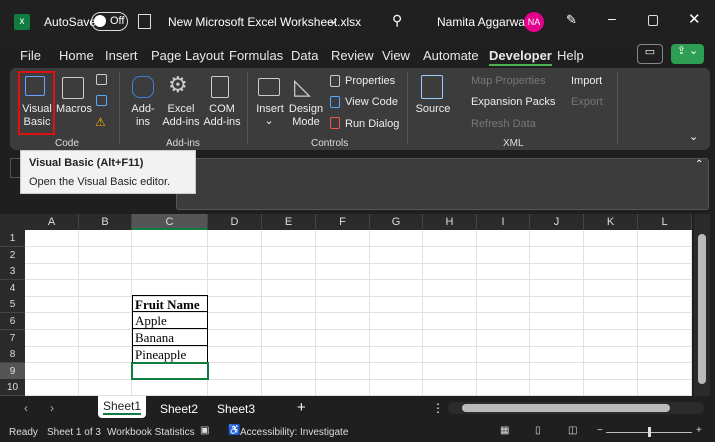 This screenshot has width=715, height=442. Describe the element at coordinates (571, 20) in the screenshot. I see `pen-icon: ✎` at that location.